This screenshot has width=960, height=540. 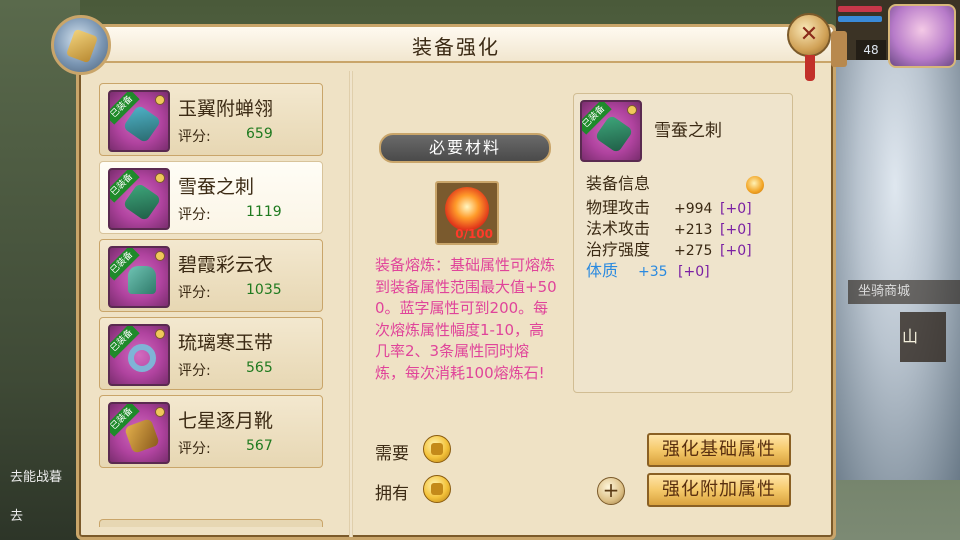 I want to click on map-location-box: 山, so click(x=923, y=337).